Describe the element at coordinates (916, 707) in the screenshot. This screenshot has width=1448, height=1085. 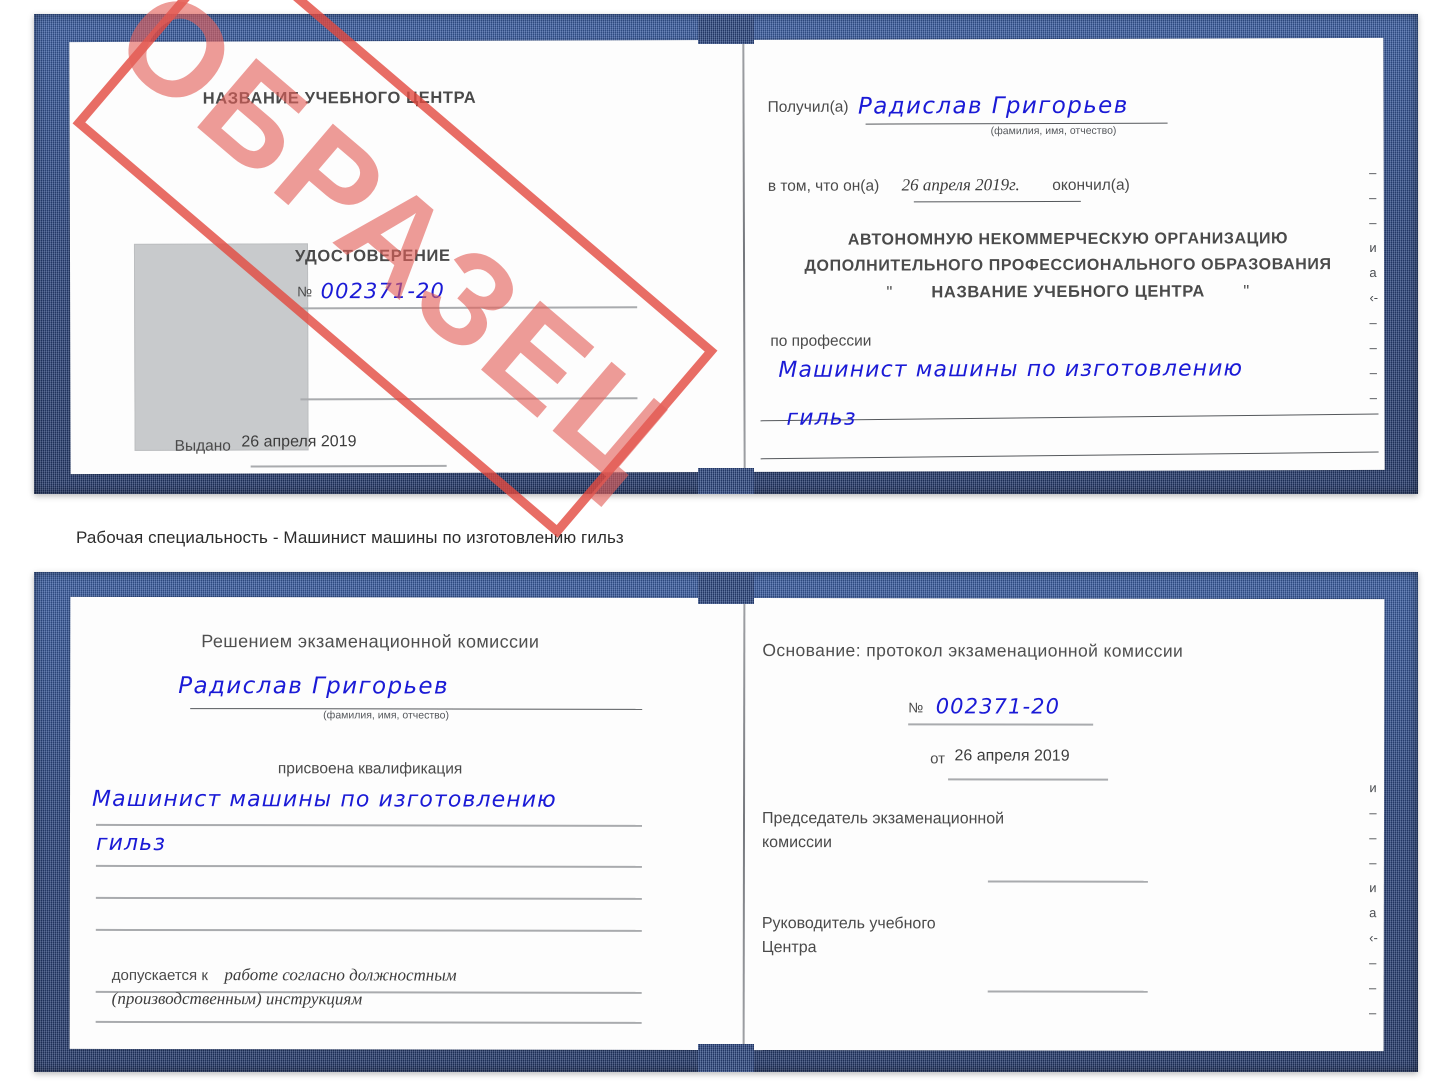
I see `protocol-number-symbol: №` at that location.